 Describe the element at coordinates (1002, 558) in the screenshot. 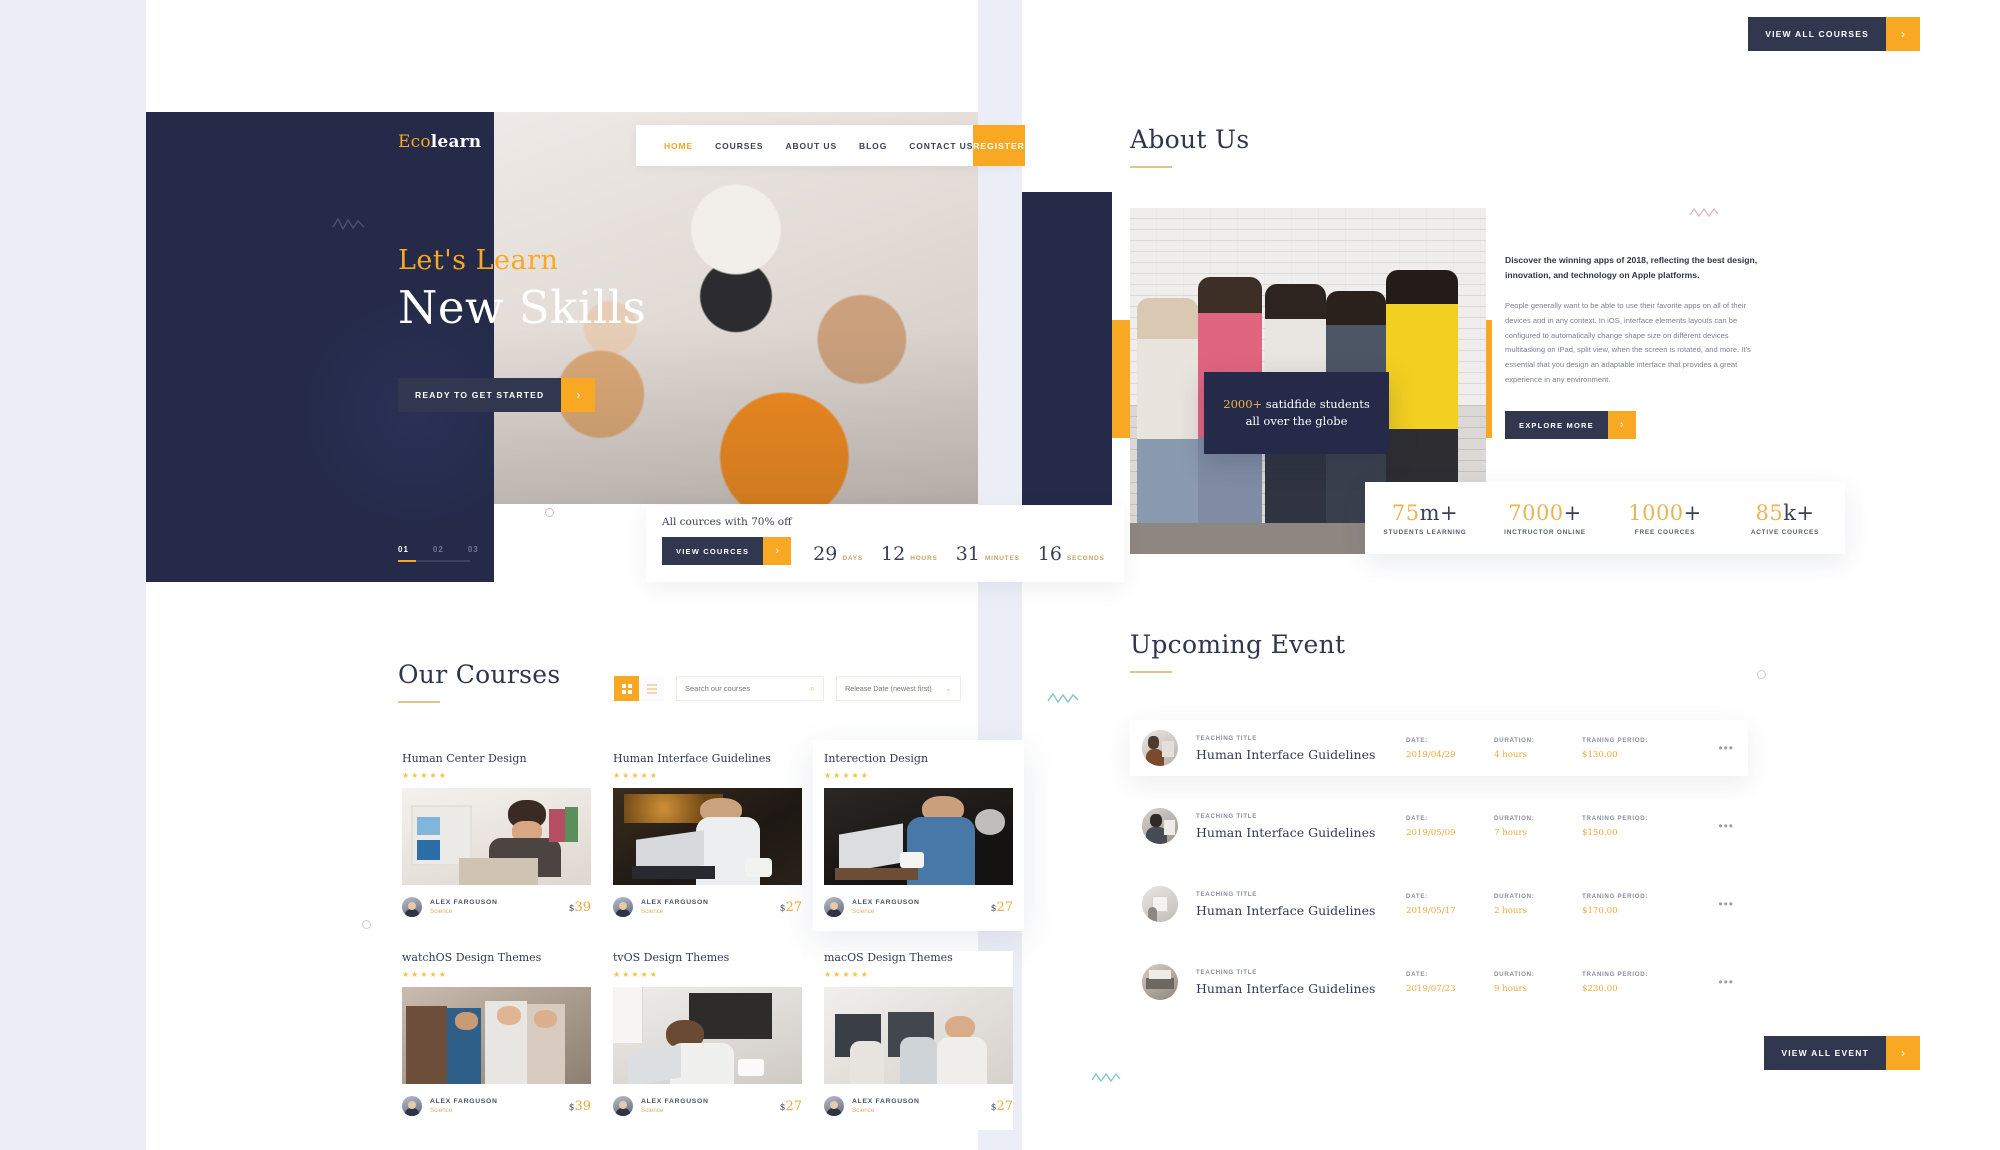

I see `countdown-minutes-label: MINUTES` at that location.